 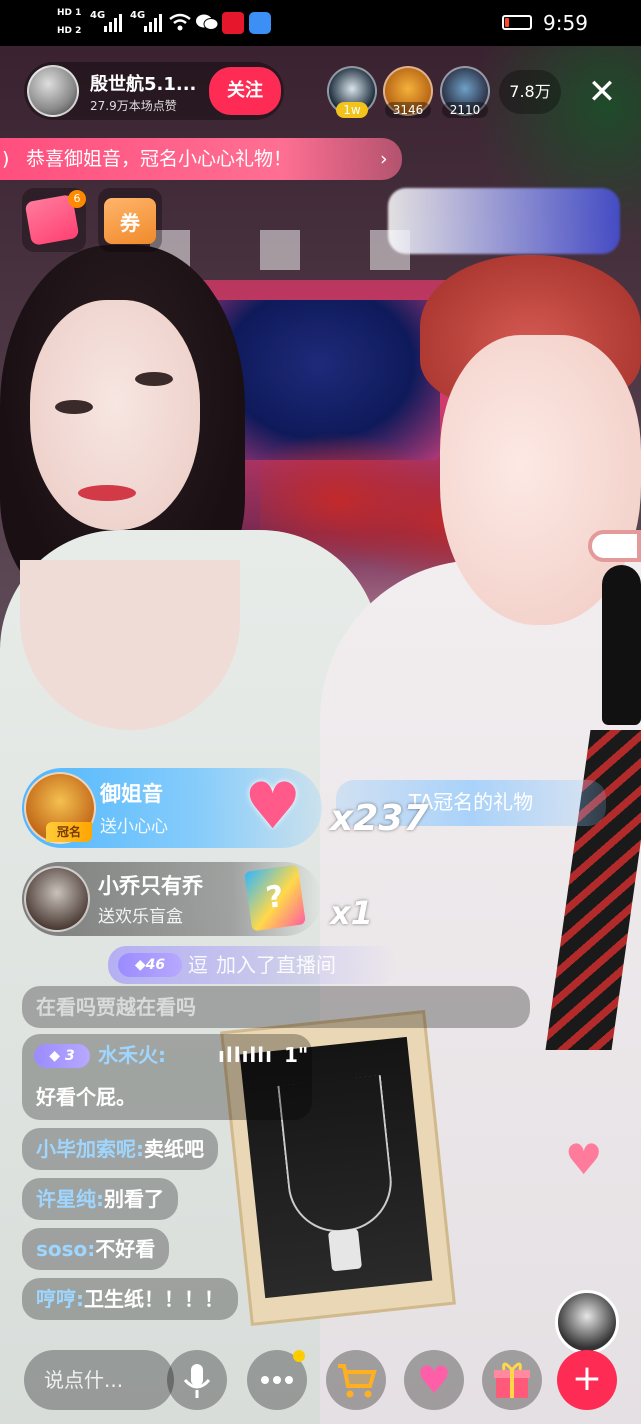 I want to click on clock: 9:59, so click(x=565, y=23).